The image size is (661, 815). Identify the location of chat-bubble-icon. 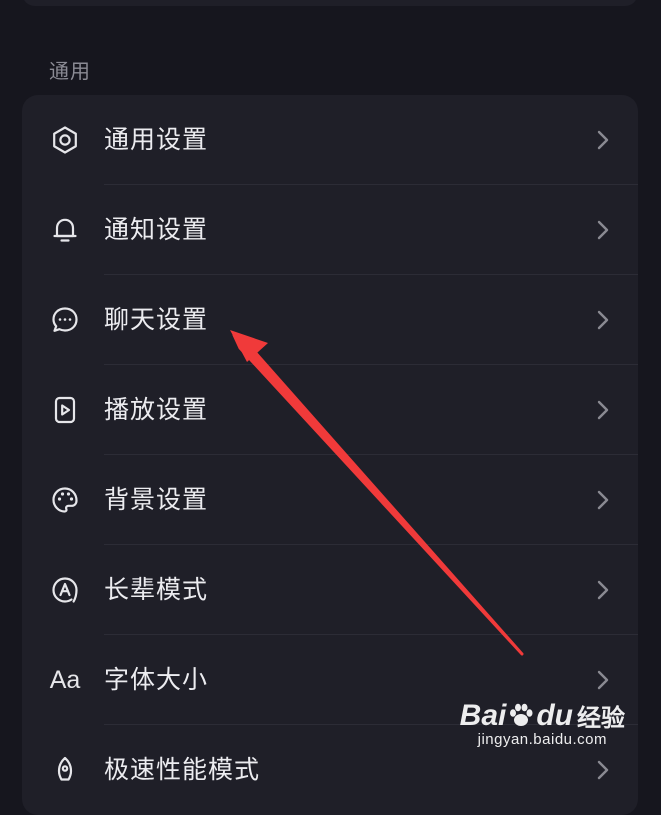
(65, 320).